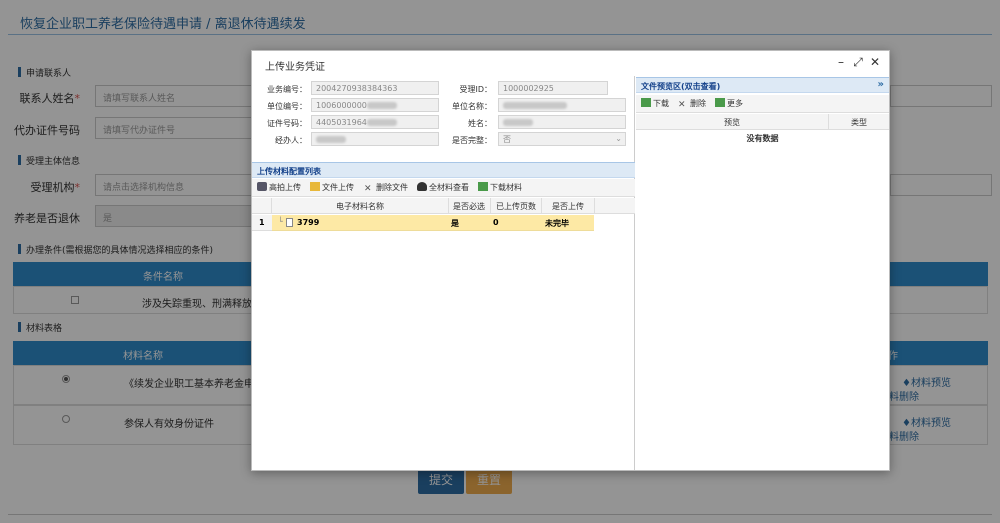  Describe the element at coordinates (472, 106) in the screenshot. I see `unit-name-label: 单位名称：` at that location.